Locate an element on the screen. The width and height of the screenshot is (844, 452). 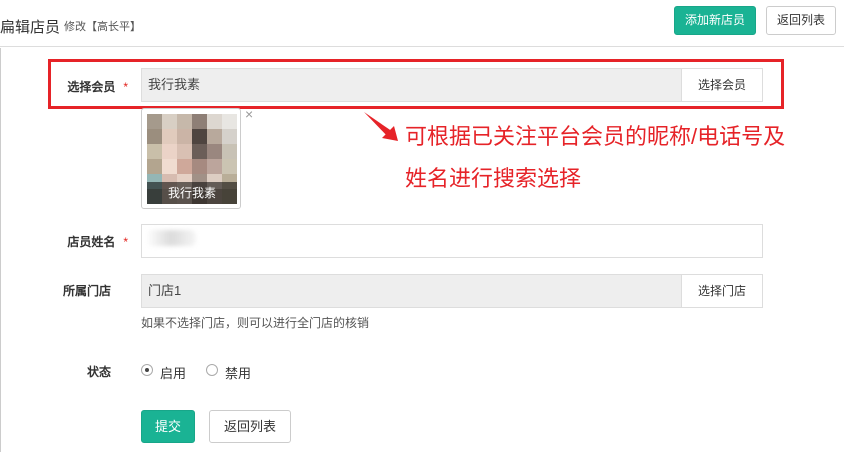
annotation-line-2: 姓名进行搜索选择 is located at coordinates (493, 178).